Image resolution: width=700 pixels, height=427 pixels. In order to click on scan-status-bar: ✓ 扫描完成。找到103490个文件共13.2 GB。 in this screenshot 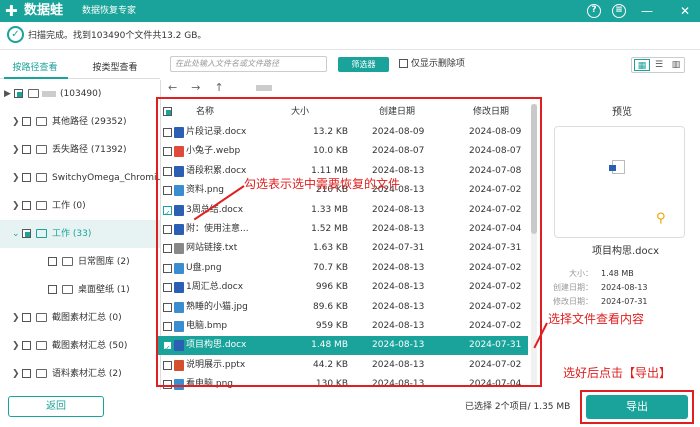, I will do `click(350, 36)`.